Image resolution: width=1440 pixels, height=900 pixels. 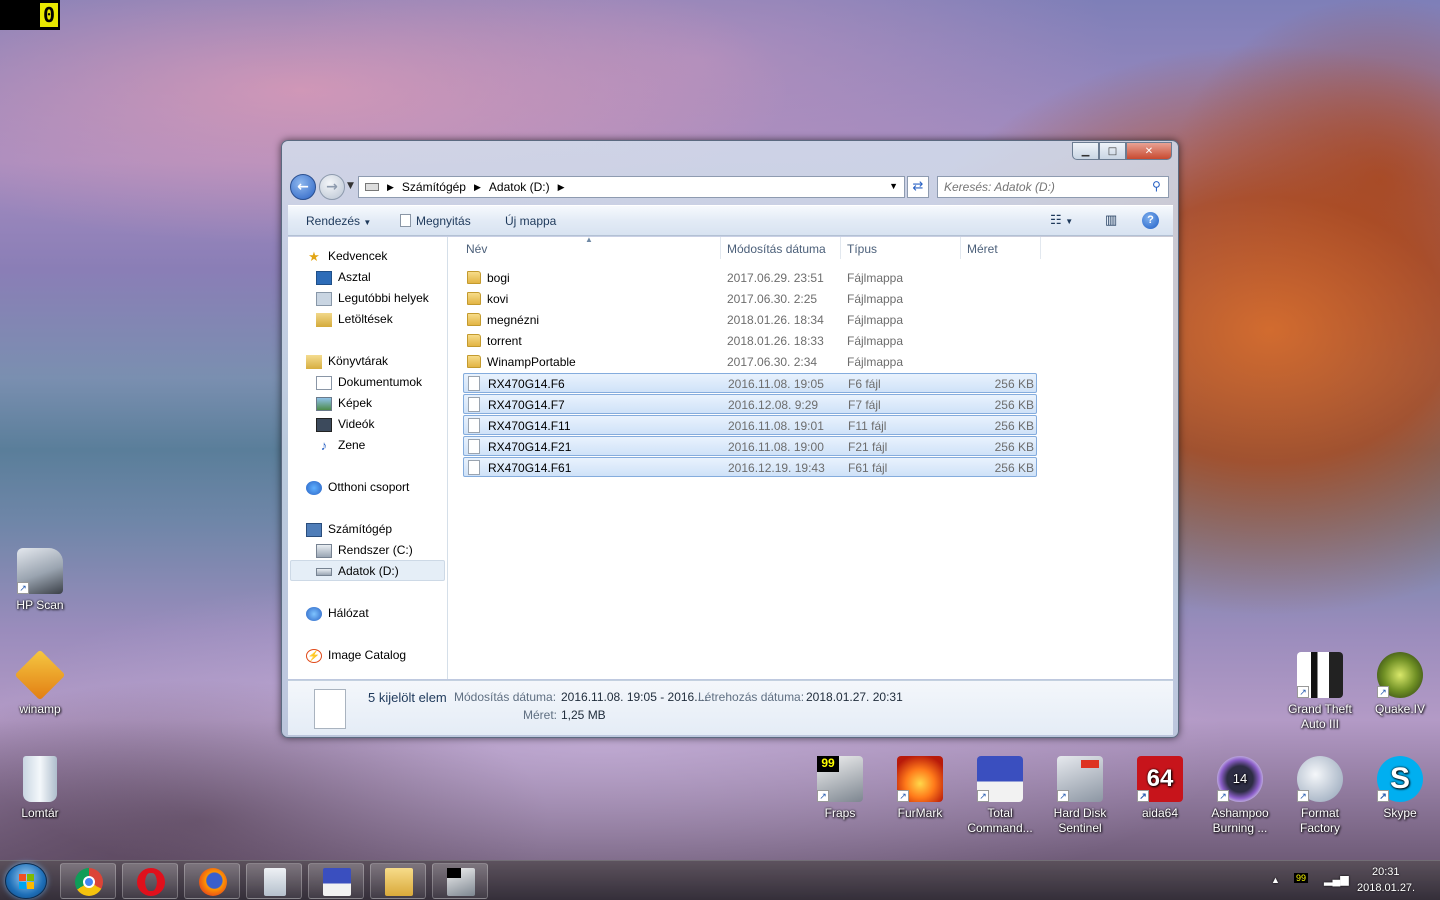 I want to click on organize-button: Rendezés ▼, so click(x=338, y=221).